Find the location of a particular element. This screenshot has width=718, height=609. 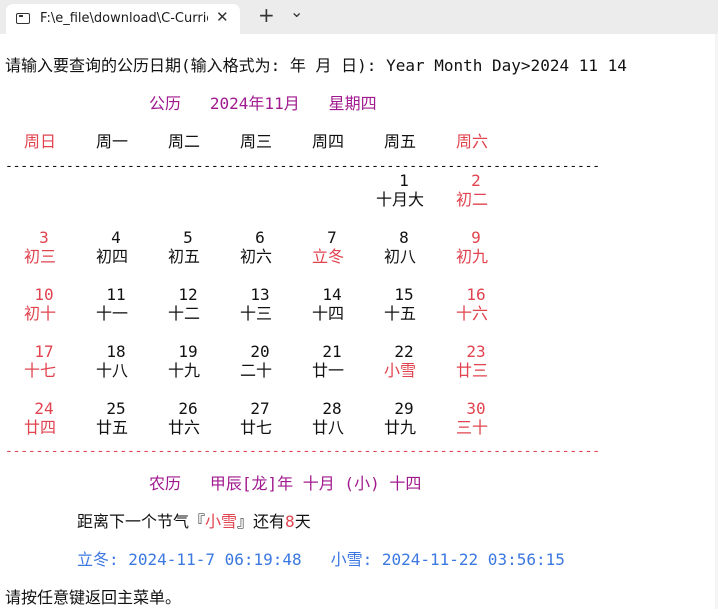

lunar-day: 十二 is located at coordinates (183, 313).